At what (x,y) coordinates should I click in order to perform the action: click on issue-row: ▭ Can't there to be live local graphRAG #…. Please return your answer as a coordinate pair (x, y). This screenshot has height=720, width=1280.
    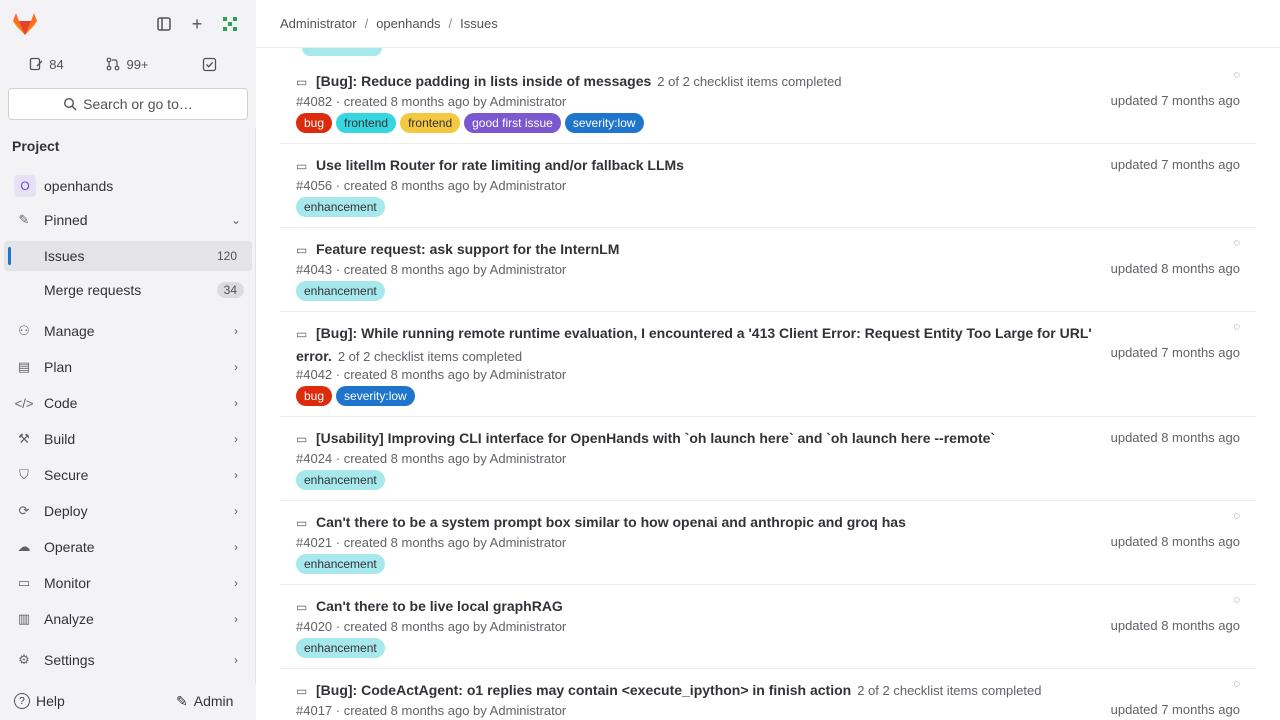
    Looking at the image, I should click on (768, 627).